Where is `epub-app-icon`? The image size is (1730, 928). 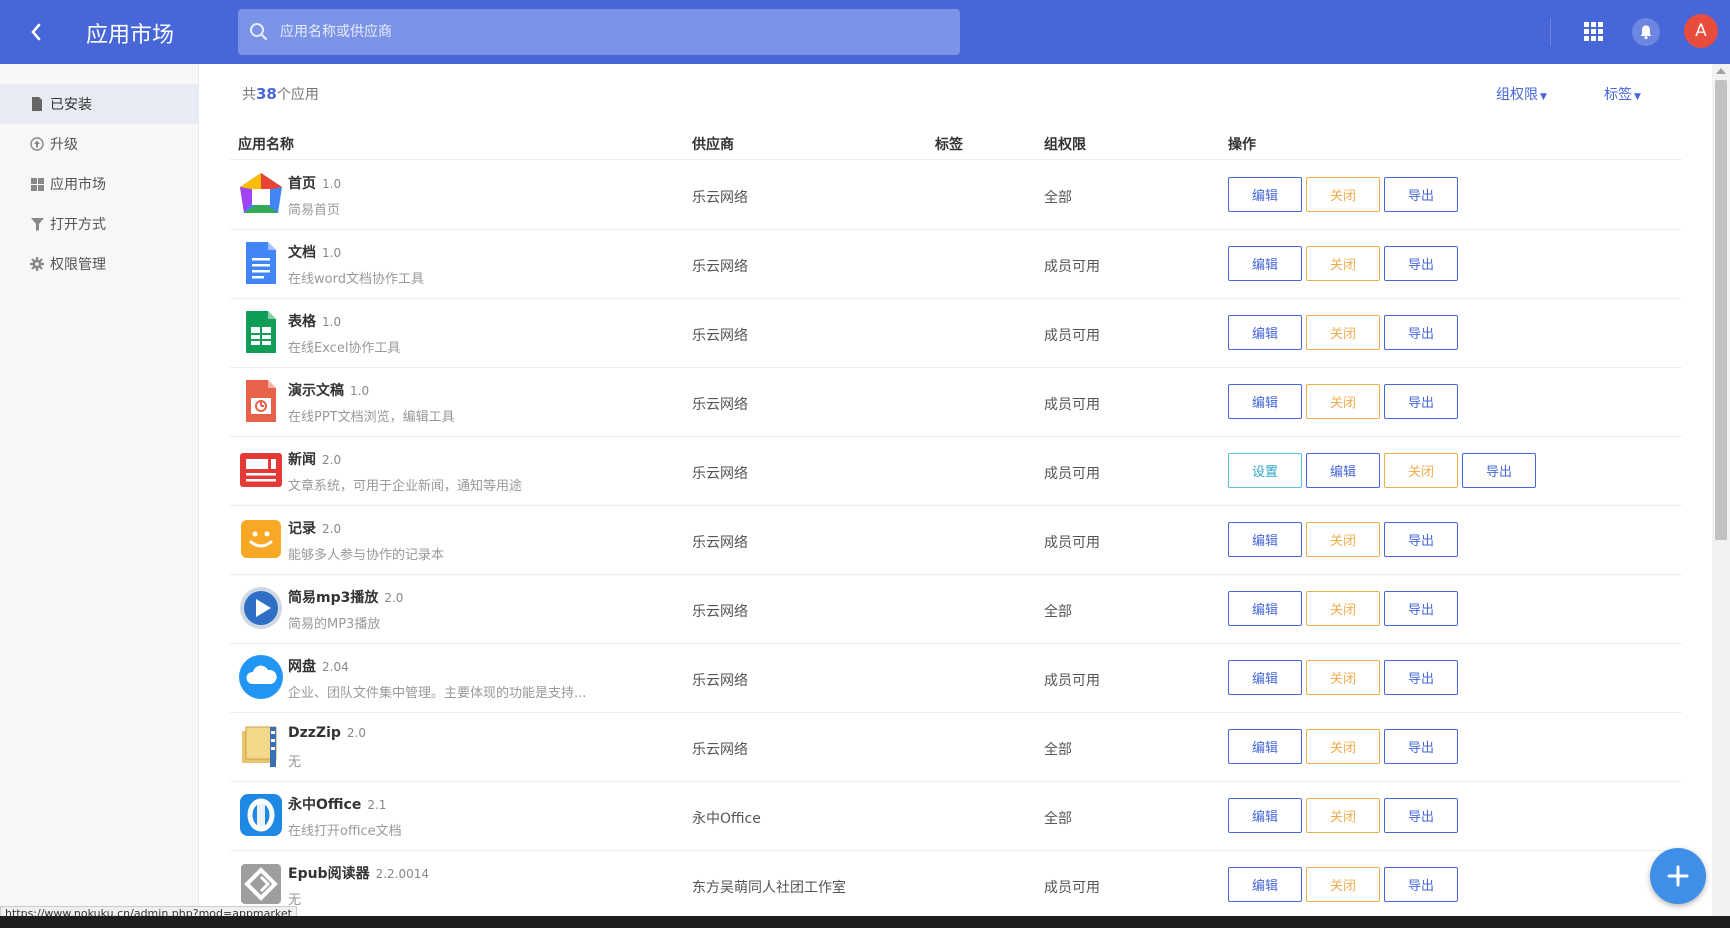 epub-app-icon is located at coordinates (261, 884).